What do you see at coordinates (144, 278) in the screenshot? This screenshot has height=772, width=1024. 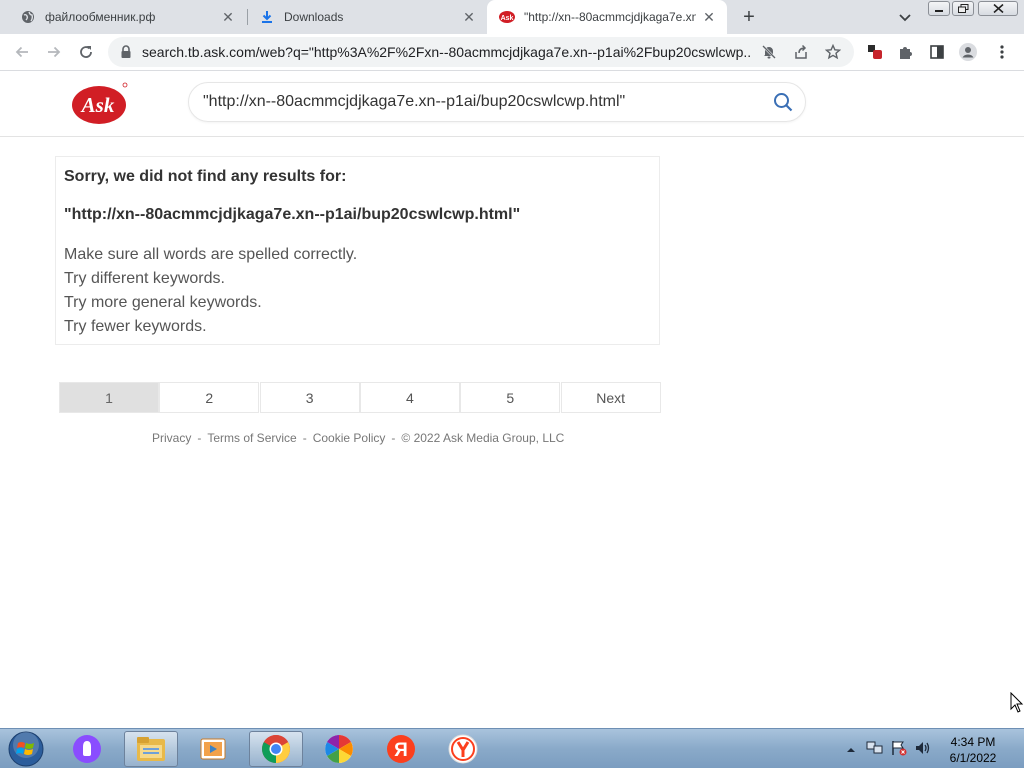 I see `suggestion-item: Try different keywords.` at bounding box center [144, 278].